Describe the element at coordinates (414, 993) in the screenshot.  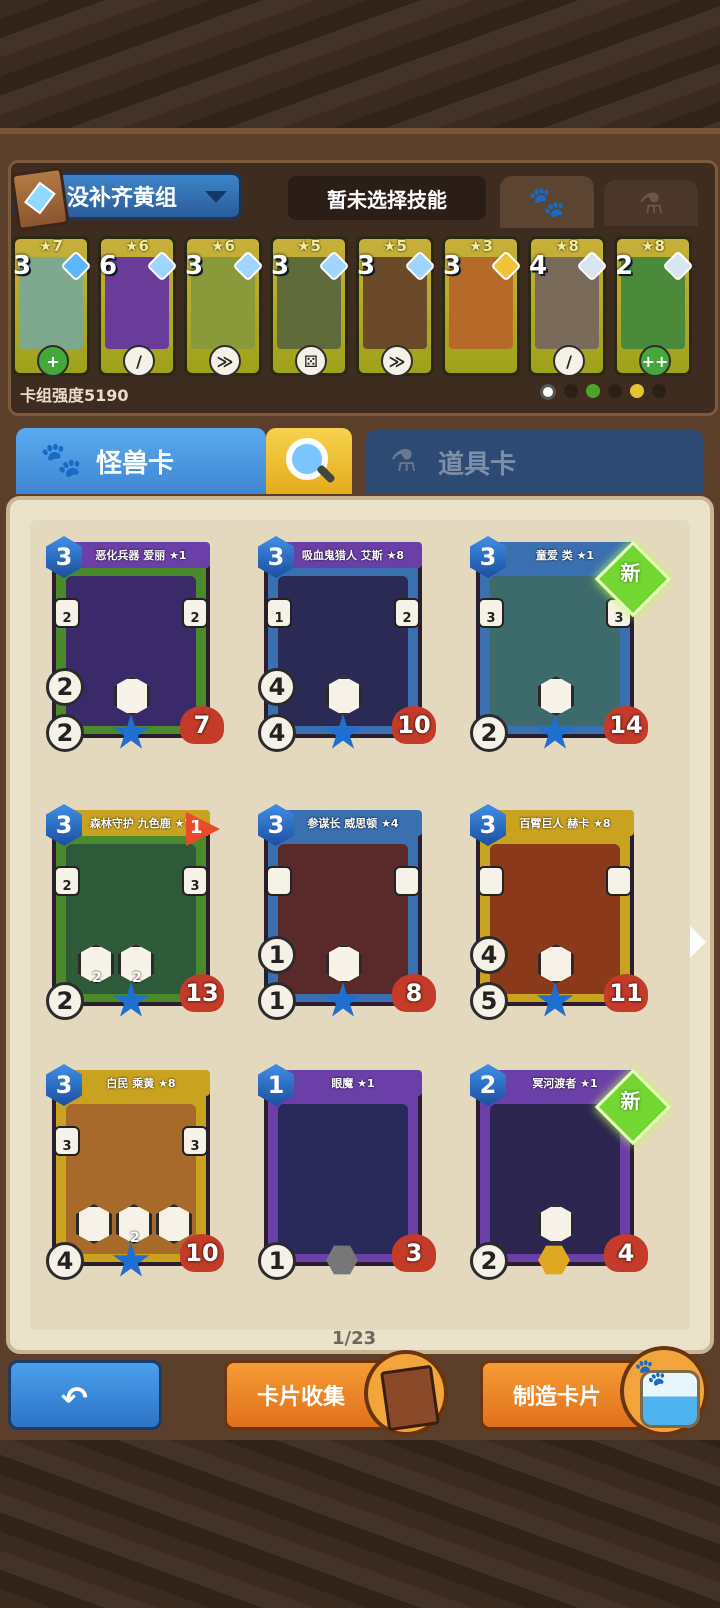
I see `card-health: 8` at that location.